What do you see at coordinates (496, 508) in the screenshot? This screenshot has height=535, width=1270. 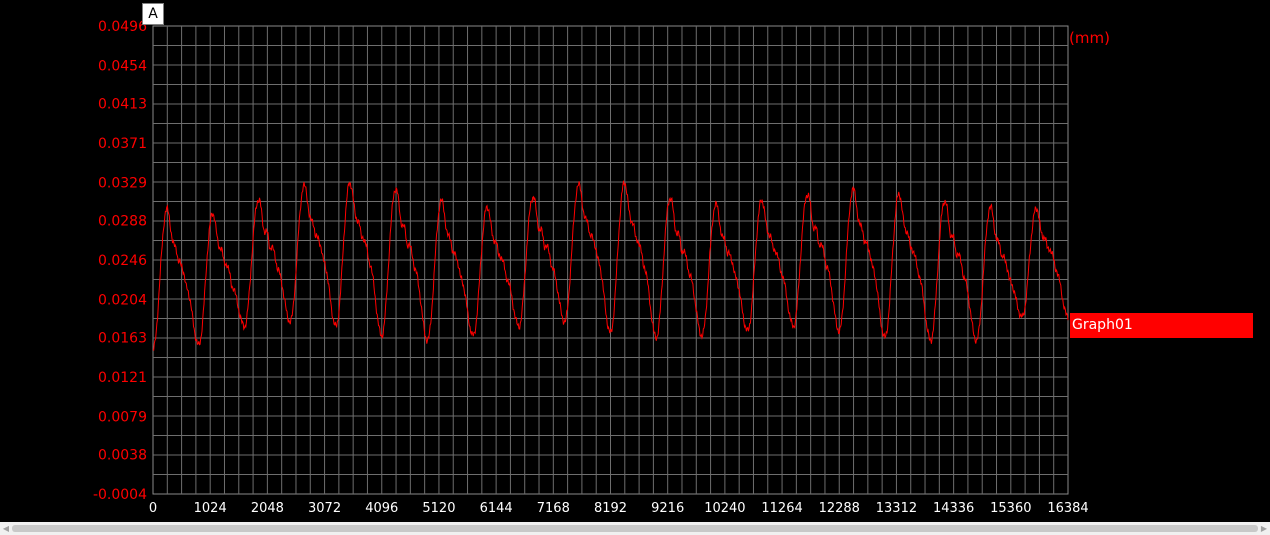 I see `x-tick-label: 6144` at bounding box center [496, 508].